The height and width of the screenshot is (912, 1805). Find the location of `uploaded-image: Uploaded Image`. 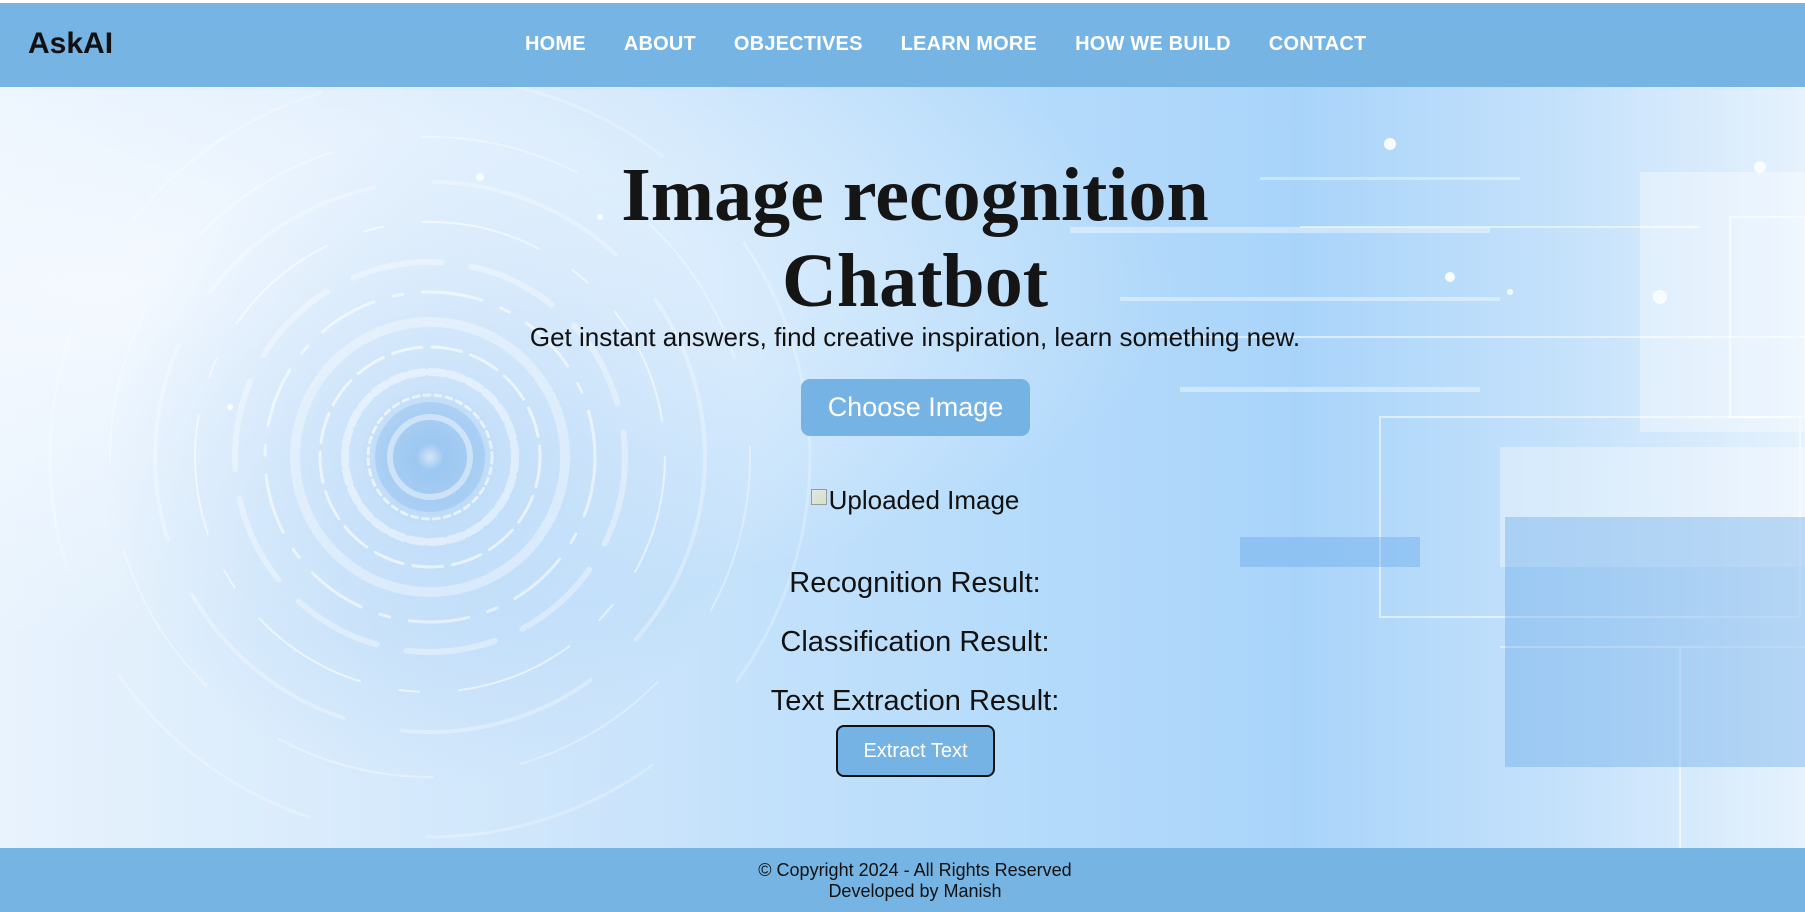

uploaded-image: Uploaded Image is located at coordinates (902, 500).